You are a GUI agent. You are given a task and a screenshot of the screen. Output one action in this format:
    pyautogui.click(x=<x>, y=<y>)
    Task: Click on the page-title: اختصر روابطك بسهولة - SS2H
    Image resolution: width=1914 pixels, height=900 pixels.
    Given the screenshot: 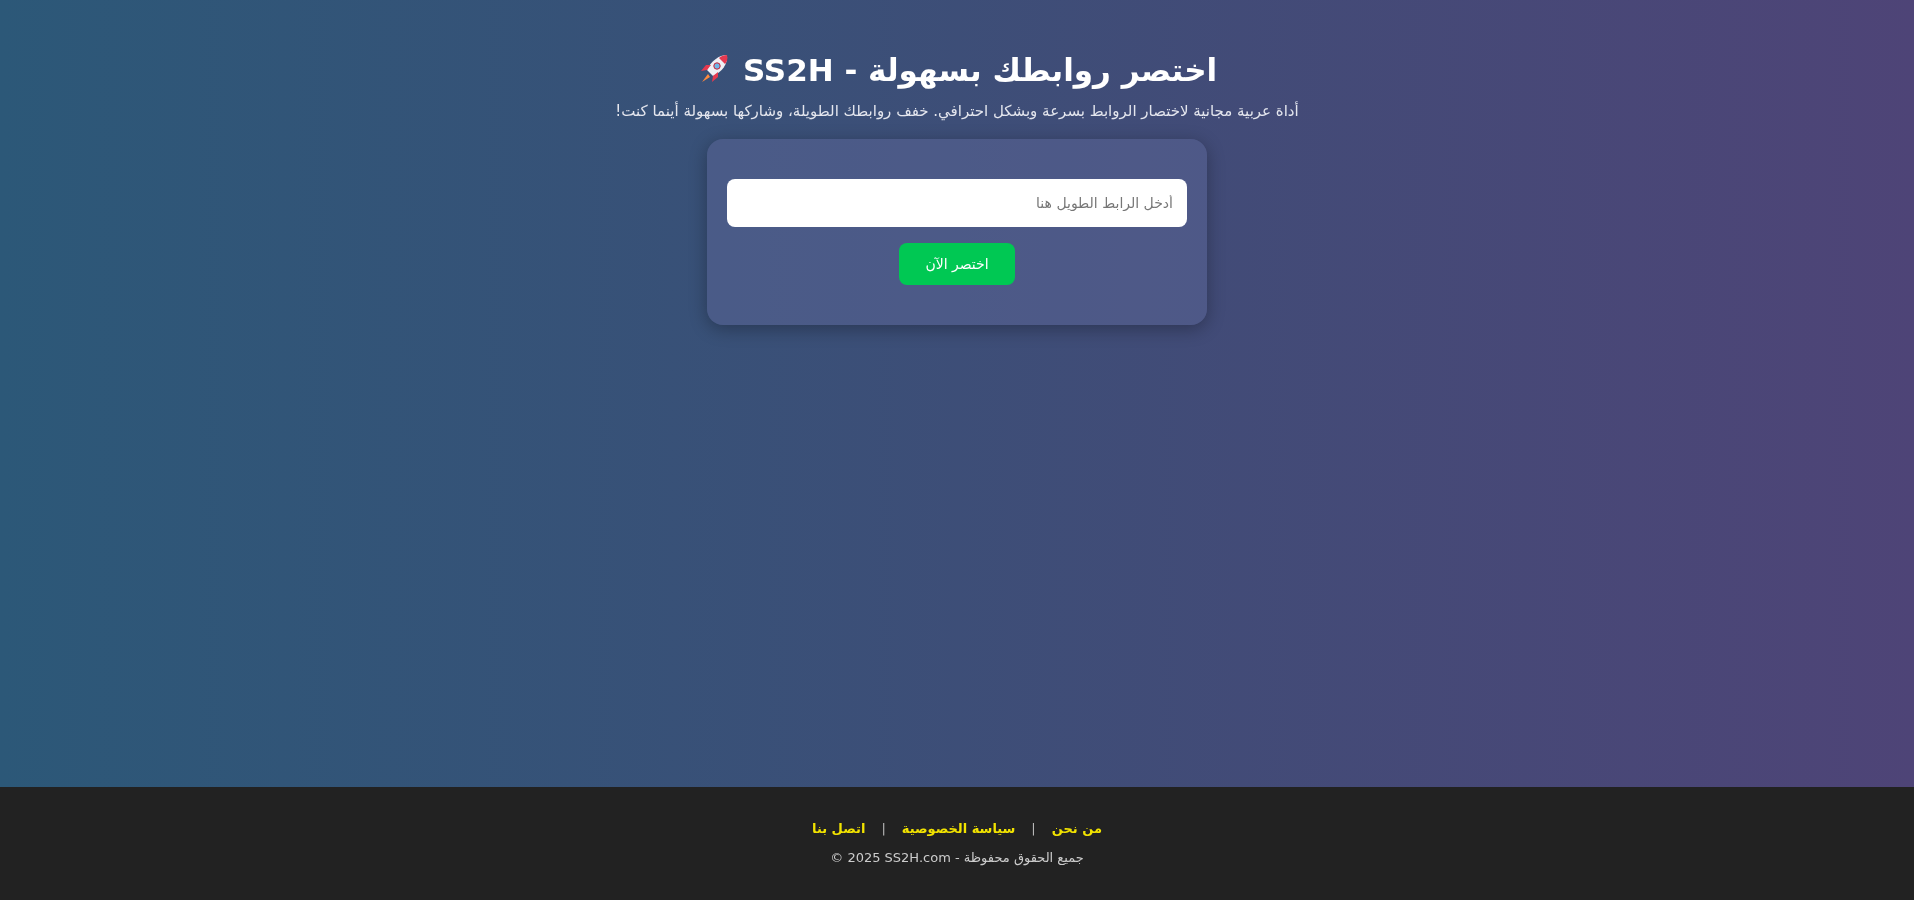 What is the action you would take?
    pyautogui.click(x=980, y=70)
    